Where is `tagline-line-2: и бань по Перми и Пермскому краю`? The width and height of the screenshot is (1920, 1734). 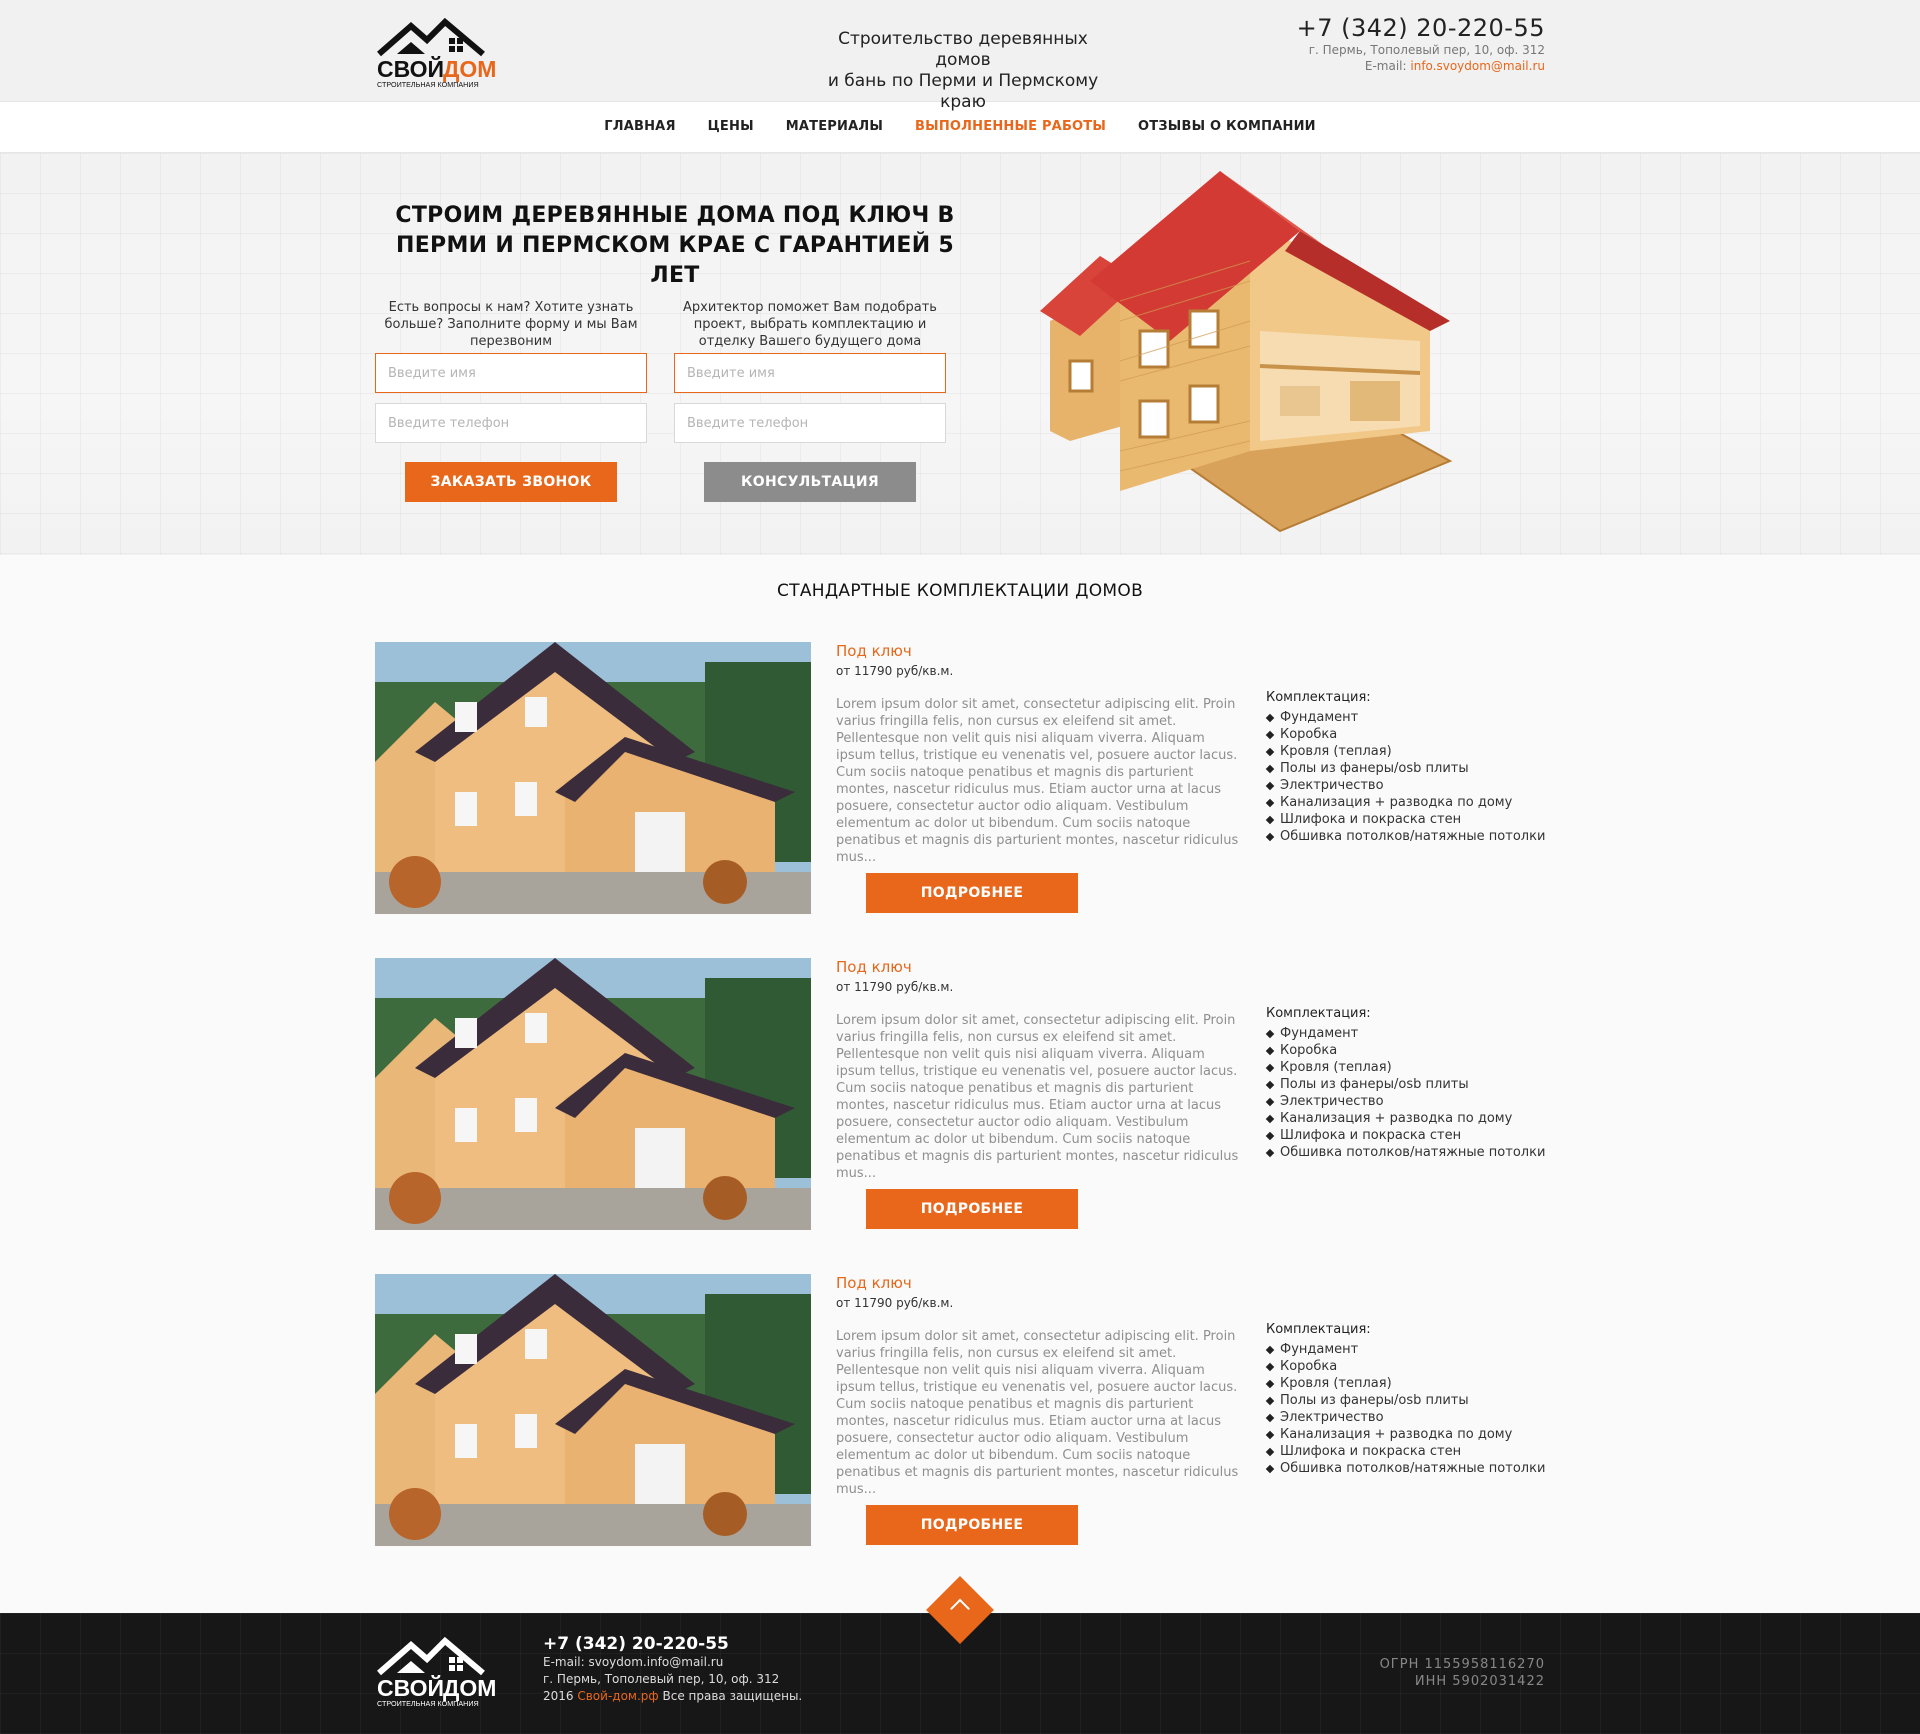
tagline-line-2: и бань по Перми и Пермскому краю is located at coordinates (963, 91).